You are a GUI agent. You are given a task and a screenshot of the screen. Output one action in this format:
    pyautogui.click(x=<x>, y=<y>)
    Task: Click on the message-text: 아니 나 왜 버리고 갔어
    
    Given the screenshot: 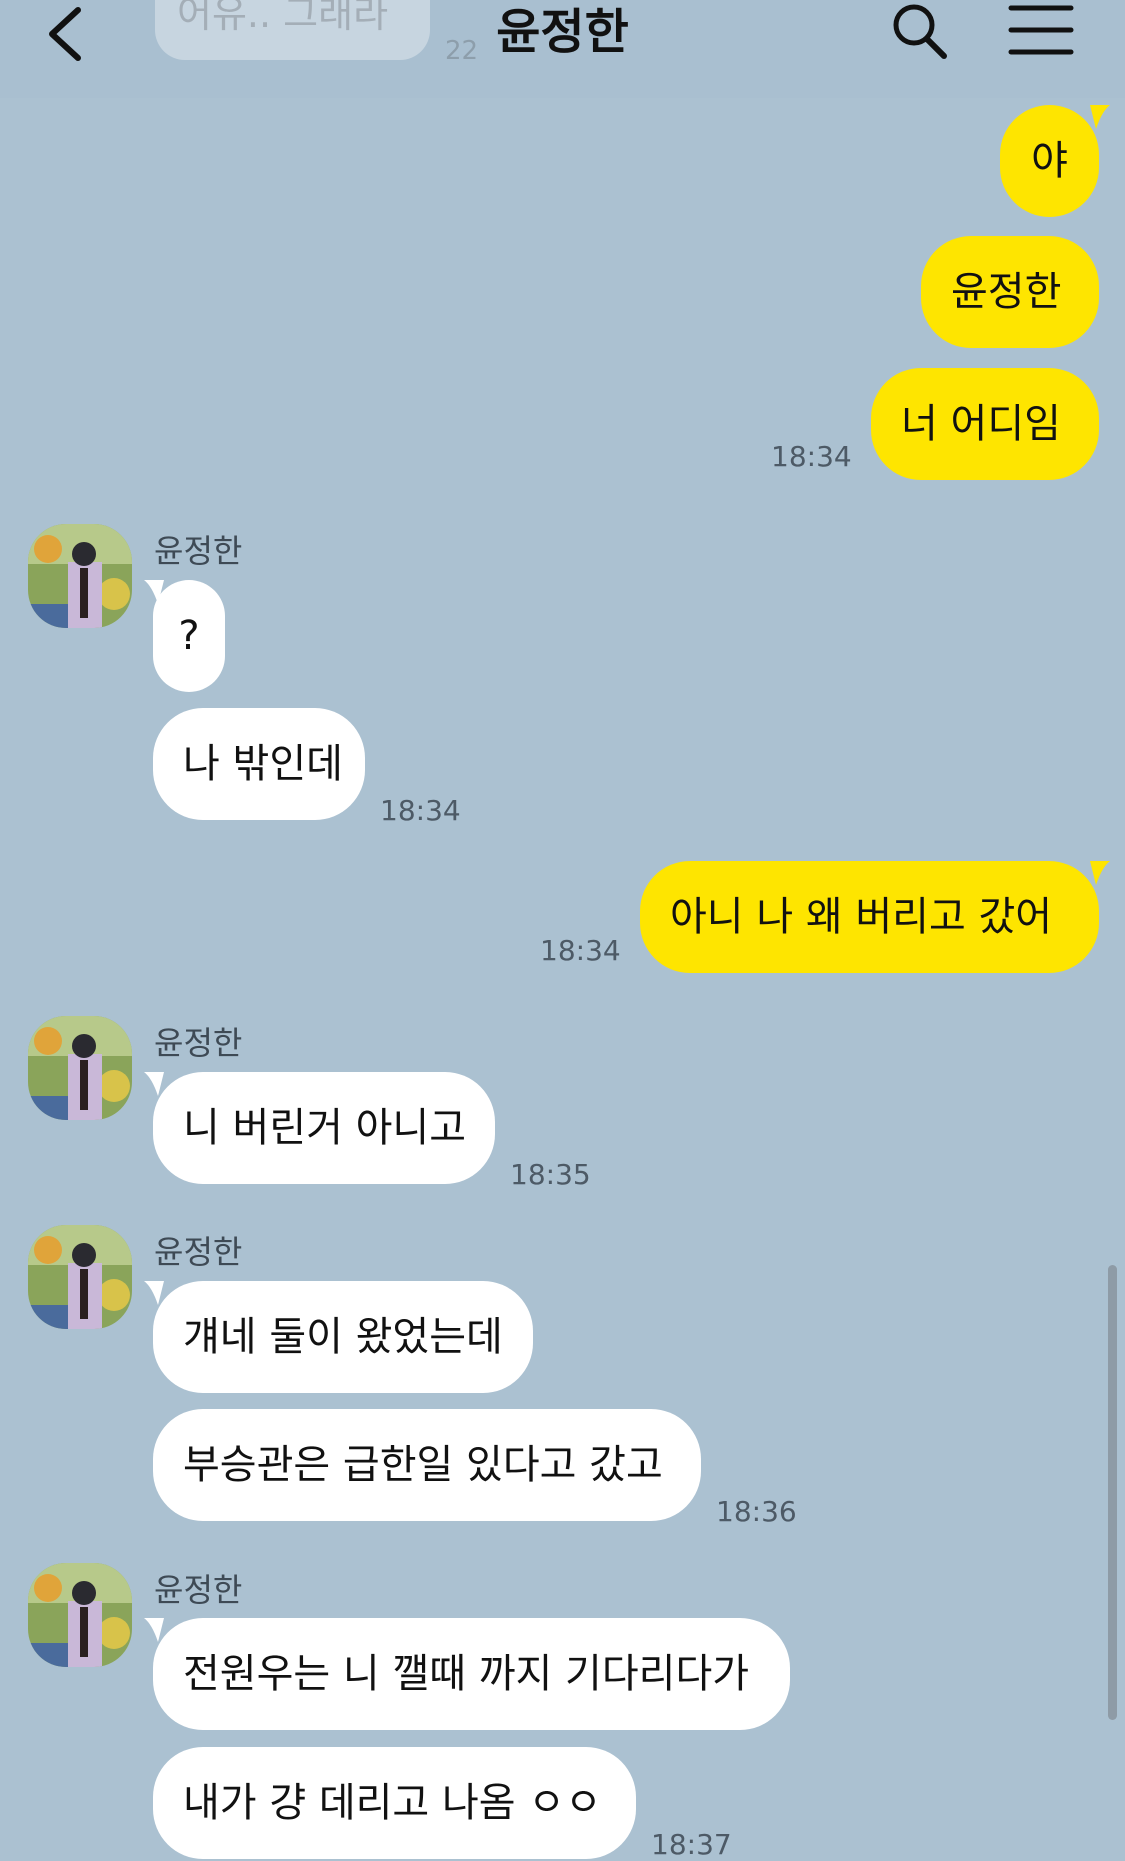 What is the action you would take?
    pyautogui.click(x=861, y=917)
    